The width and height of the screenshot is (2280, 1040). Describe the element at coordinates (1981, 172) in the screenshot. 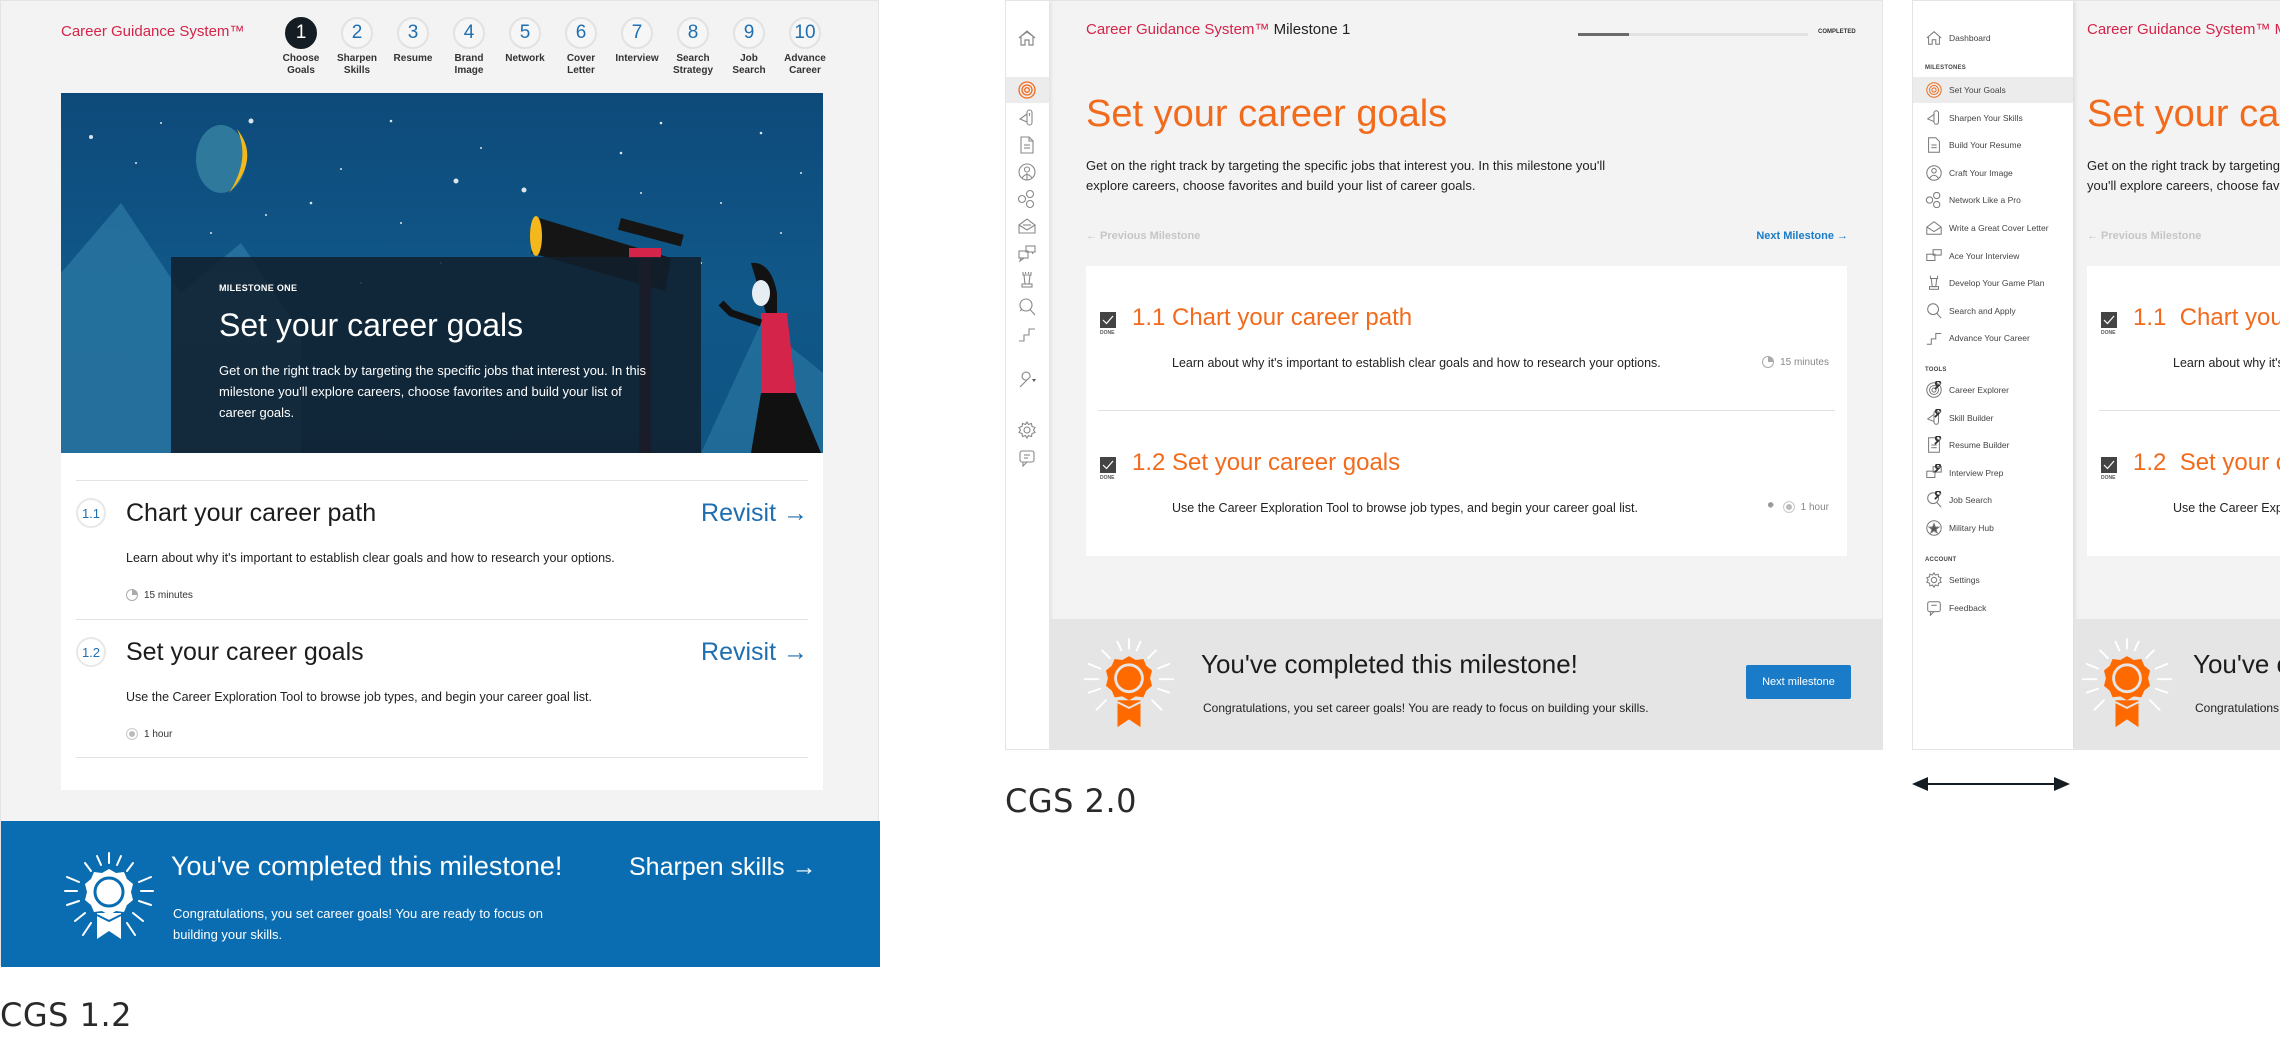

I see `sidebar-item-label: Craft Your Image` at that location.